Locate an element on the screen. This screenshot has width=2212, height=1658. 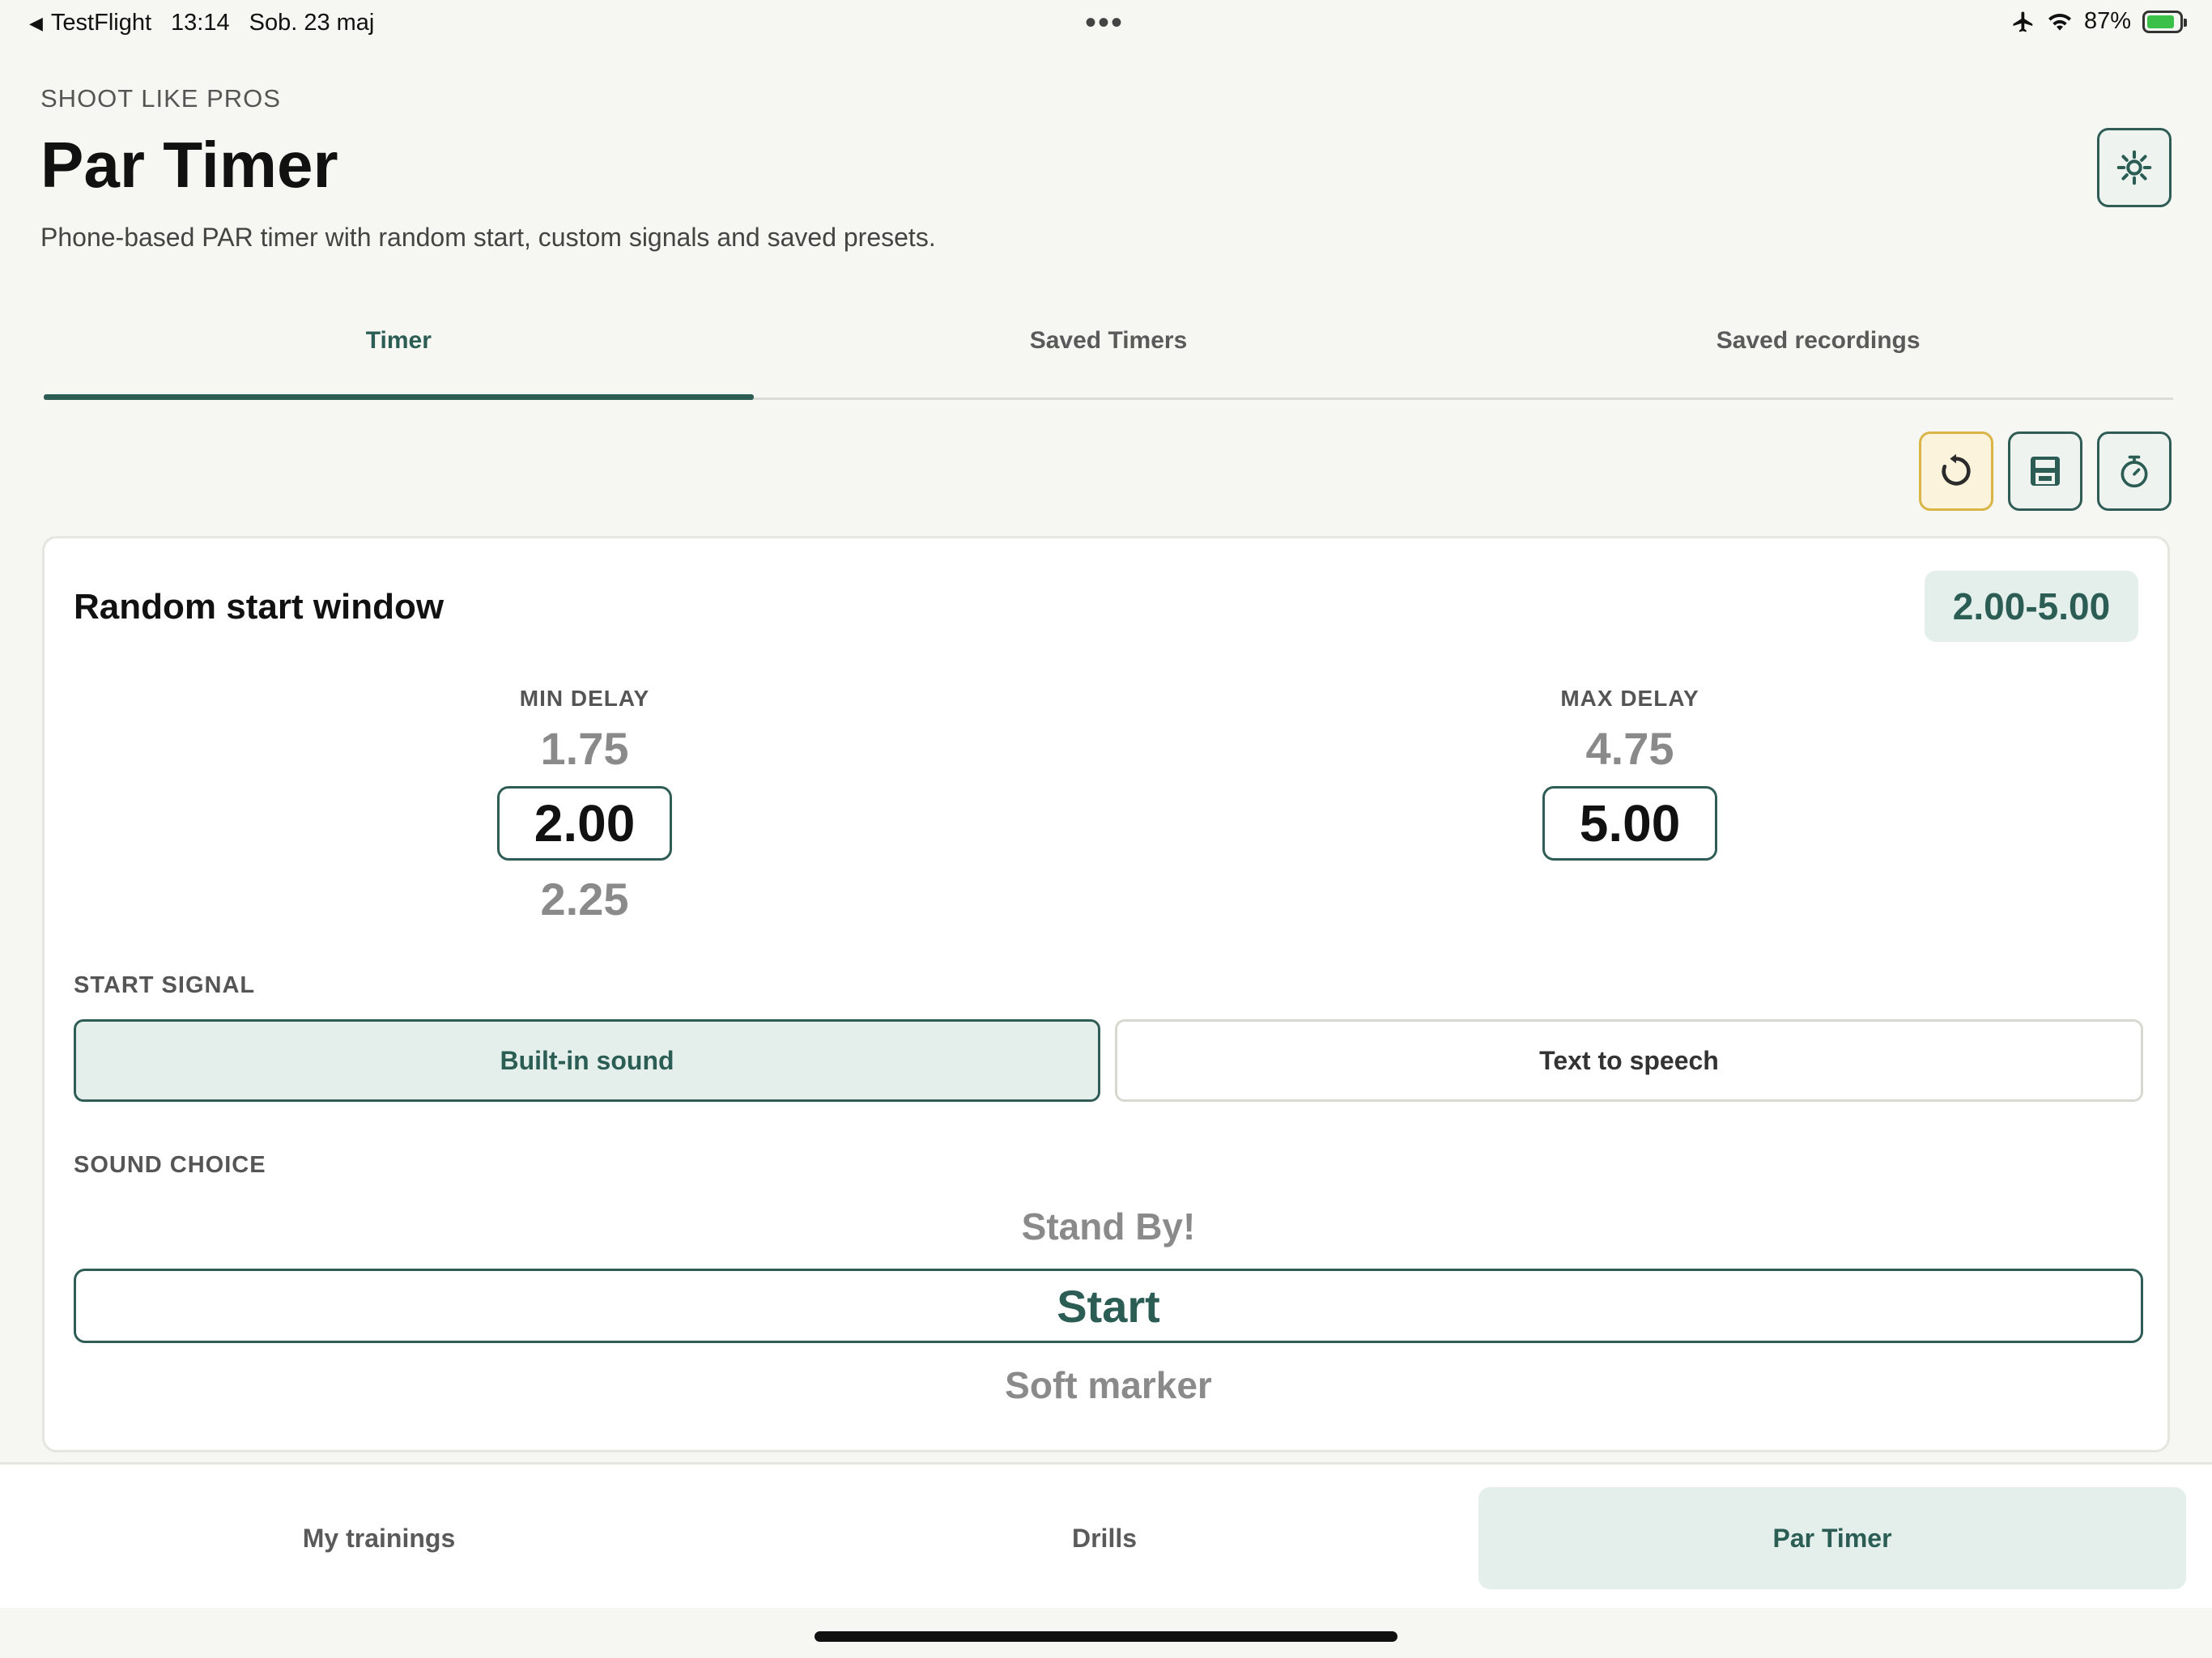
timer-toolbar is located at coordinates (2046, 471).